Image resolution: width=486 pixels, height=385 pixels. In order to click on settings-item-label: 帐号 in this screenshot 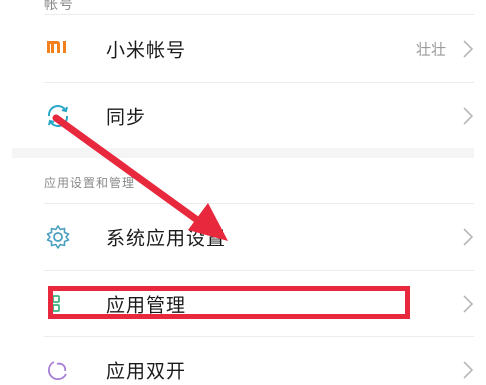, I will do `click(59, 6)`.